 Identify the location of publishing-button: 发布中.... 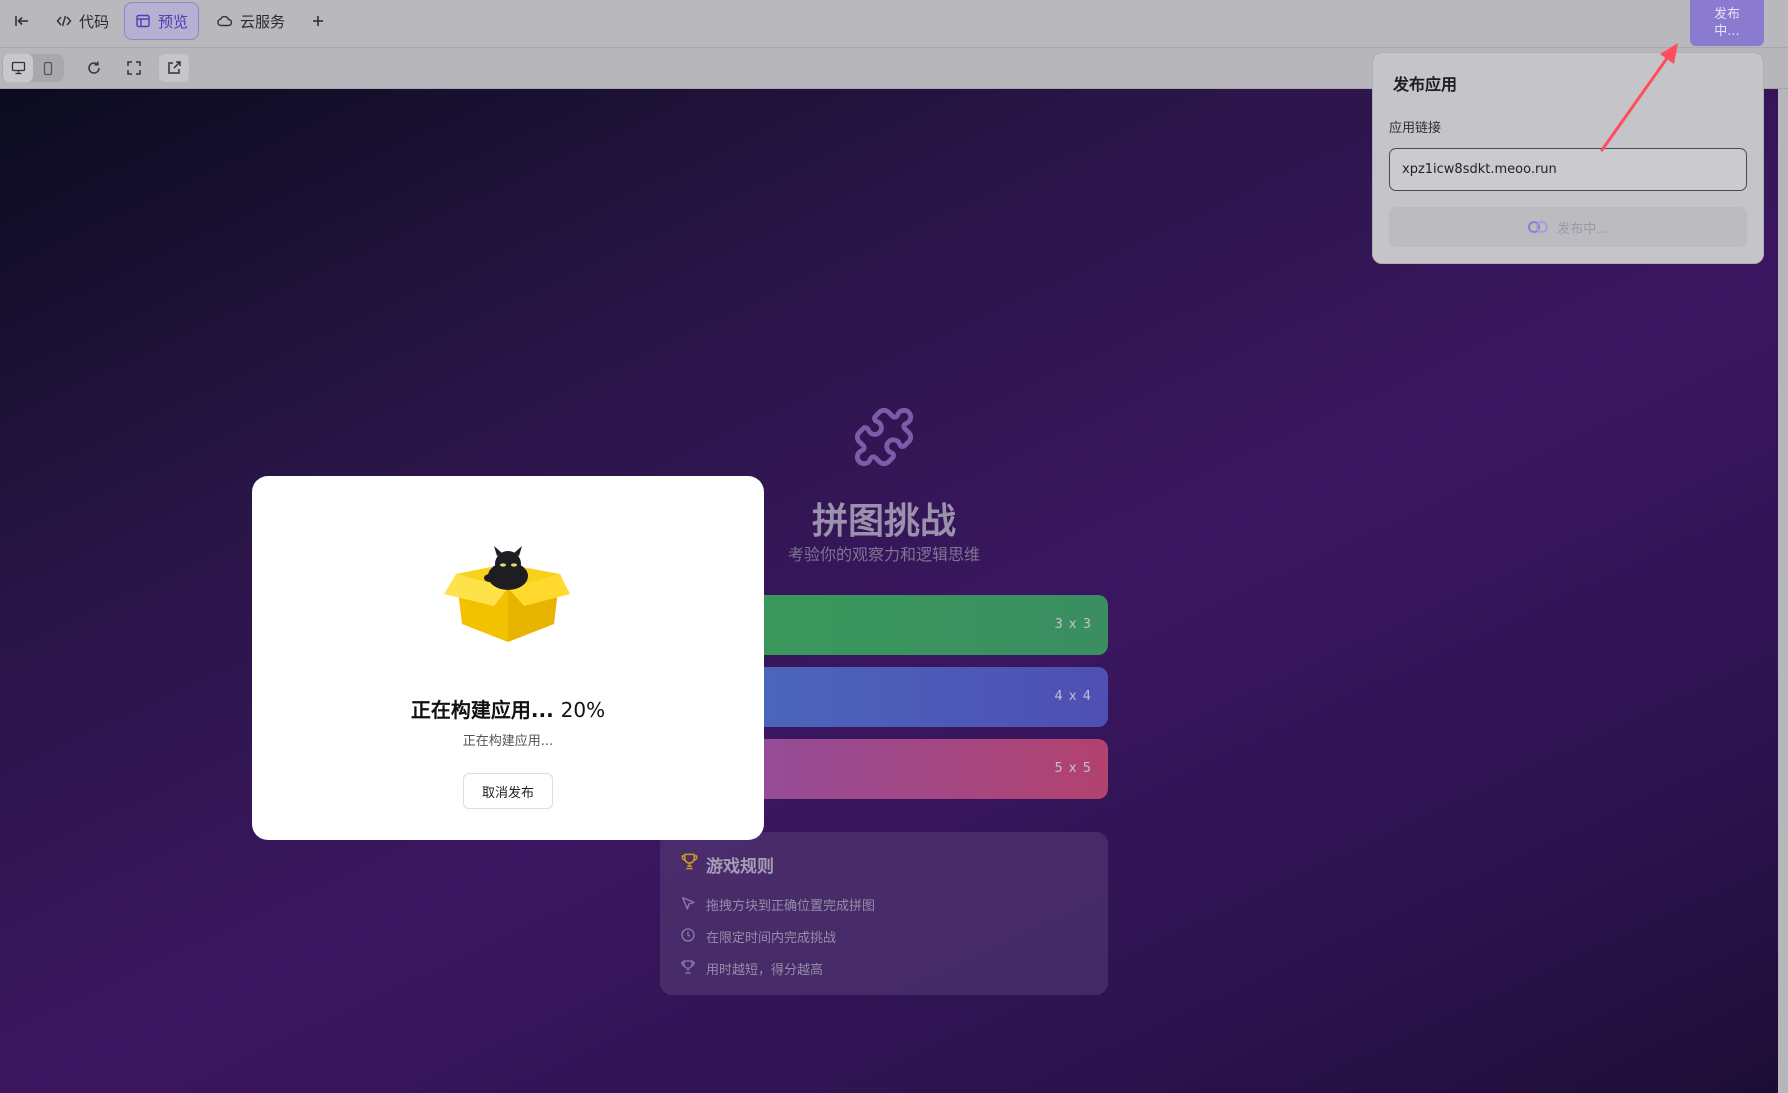
(1568, 227).